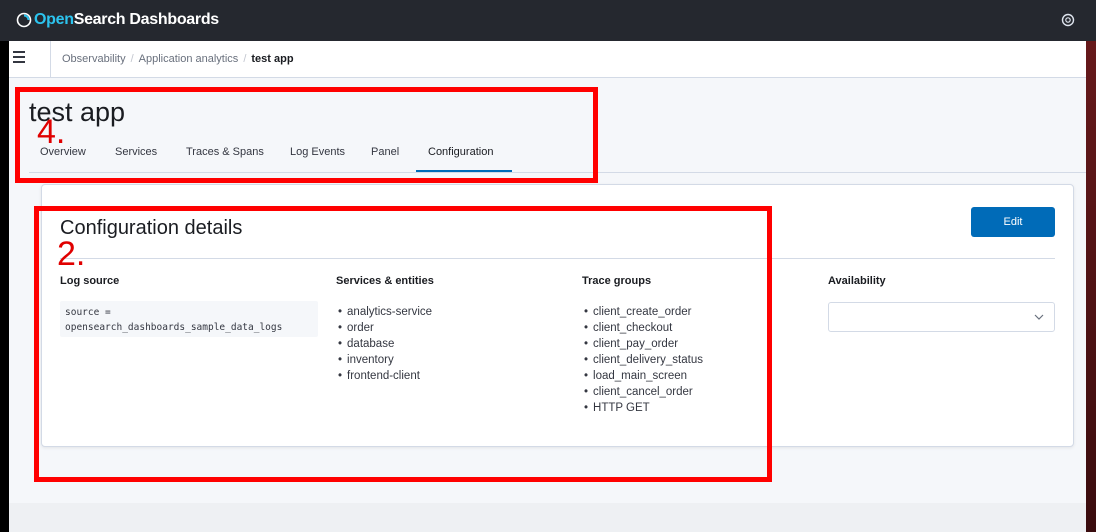 The height and width of the screenshot is (532, 1096). I want to click on menu-toggle-button, so click(19, 58).